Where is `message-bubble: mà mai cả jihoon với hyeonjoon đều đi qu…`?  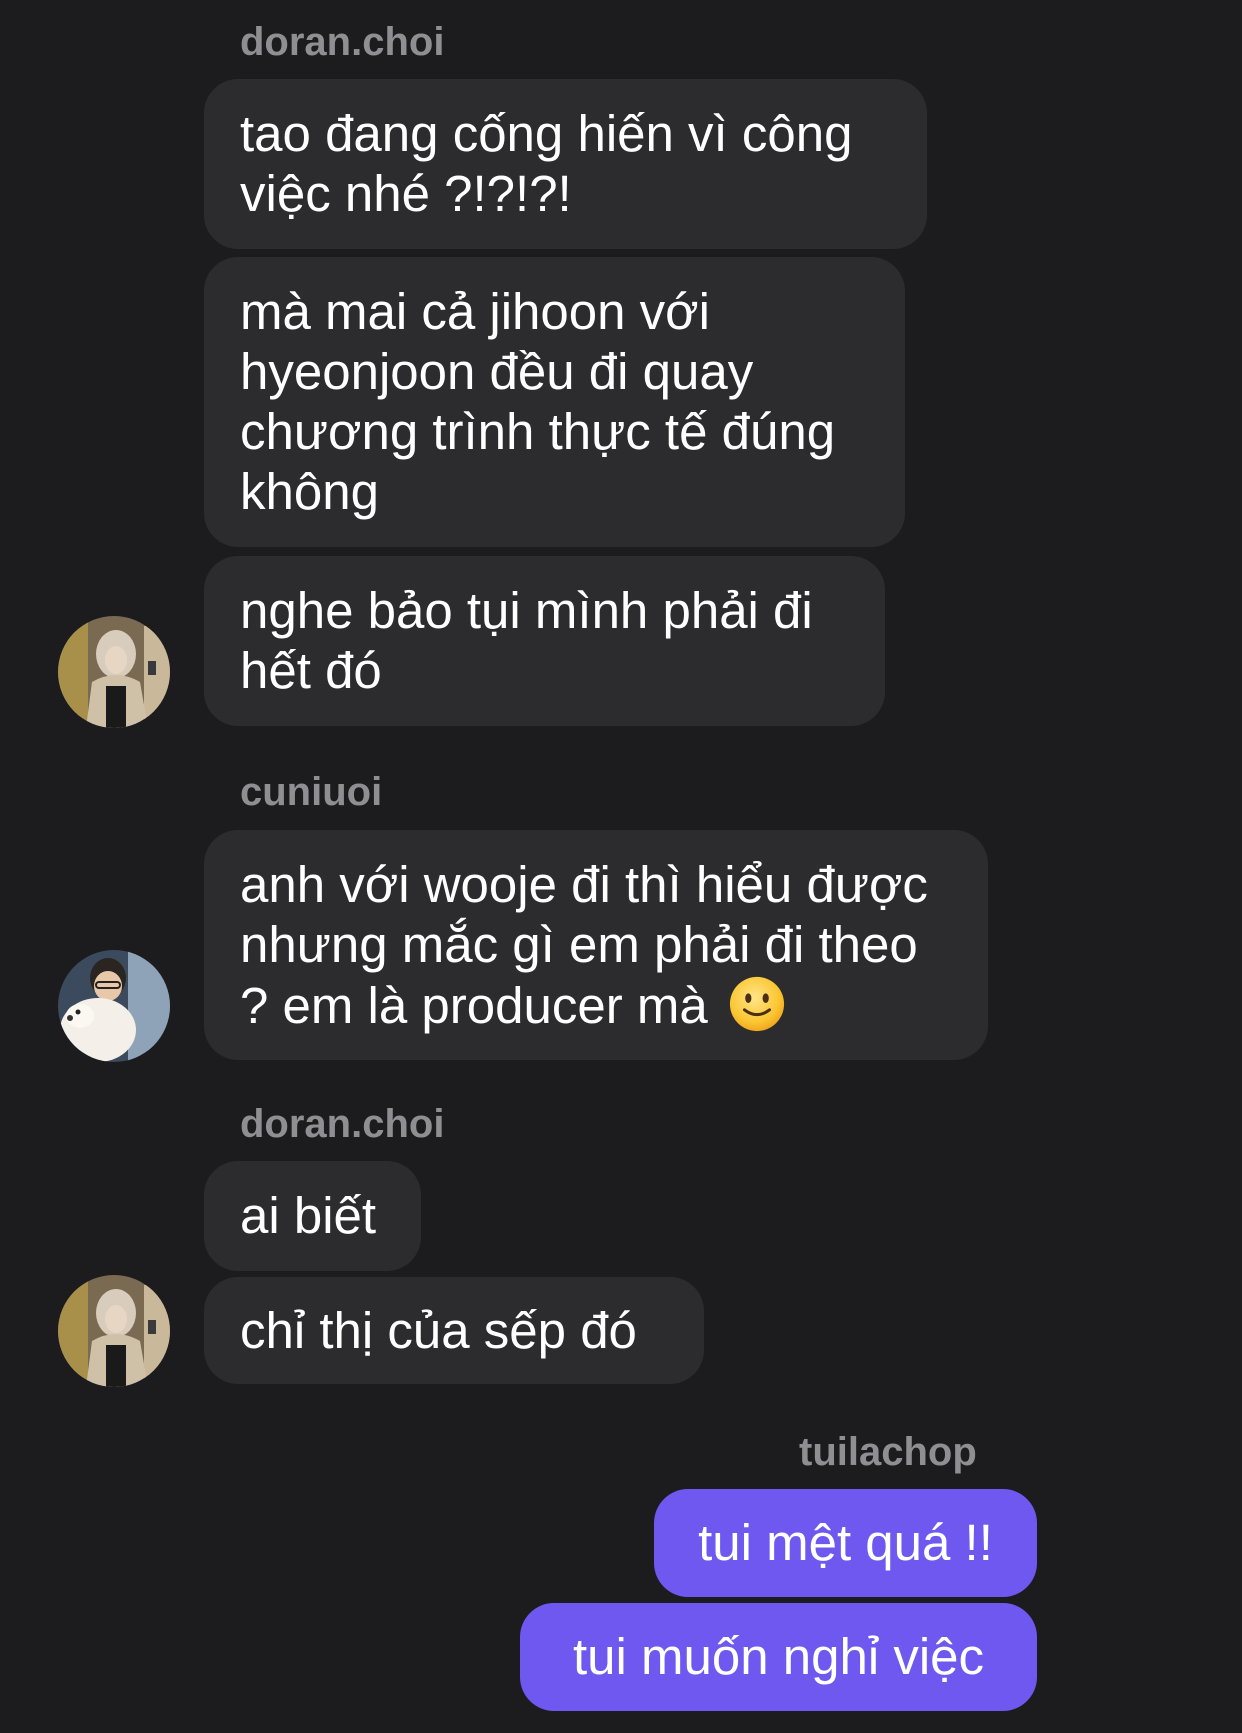
message-bubble: mà mai cả jihoon với hyeonjoon đều đi qu… is located at coordinates (554, 402).